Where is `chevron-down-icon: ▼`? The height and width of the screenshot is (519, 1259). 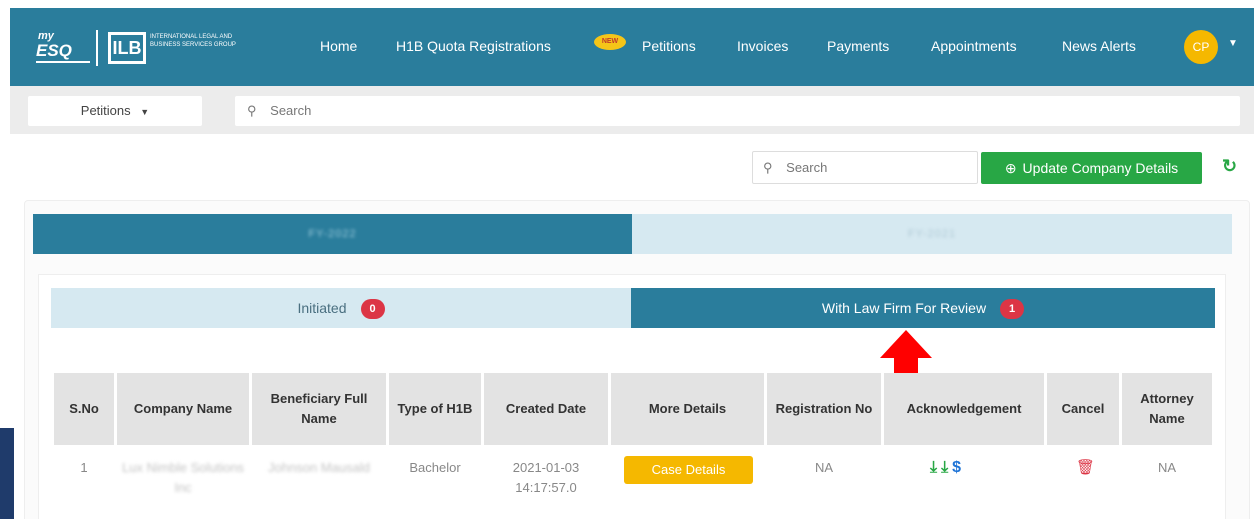
chevron-down-icon: ▼ is located at coordinates (1233, 43).